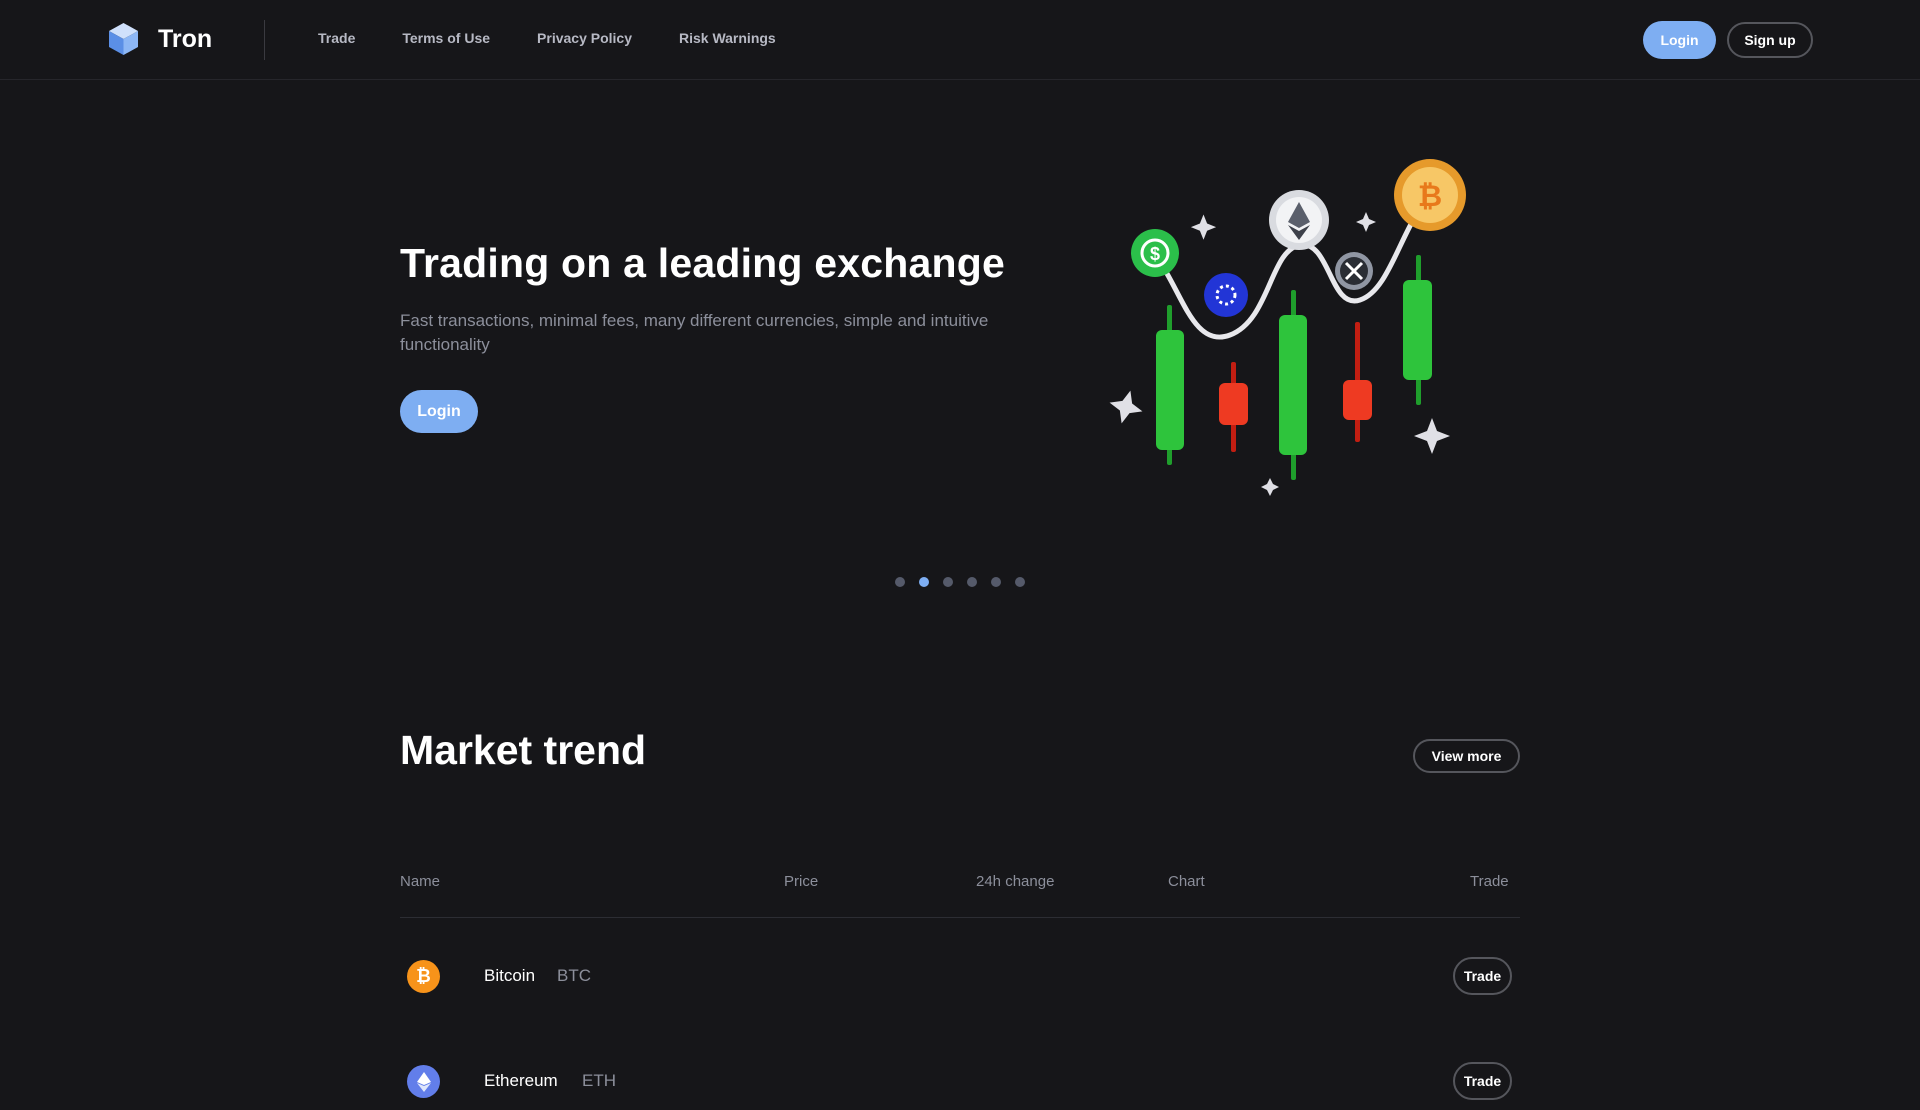  Describe the element at coordinates (521, 1080) in the screenshot. I see `coin-name: Ethereum` at that location.